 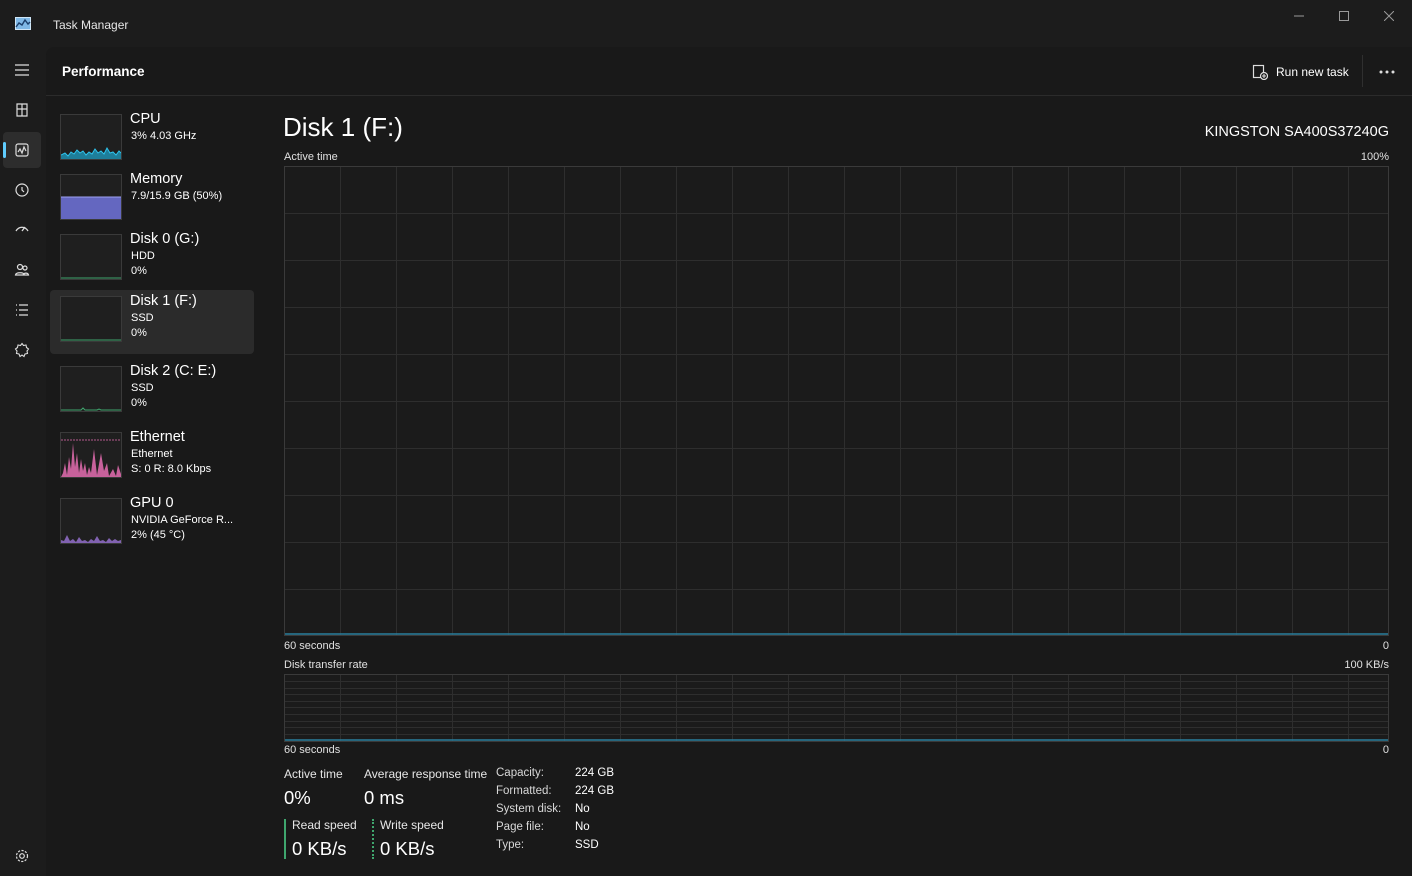 I want to click on more-options-icon, so click(x=1387, y=72).